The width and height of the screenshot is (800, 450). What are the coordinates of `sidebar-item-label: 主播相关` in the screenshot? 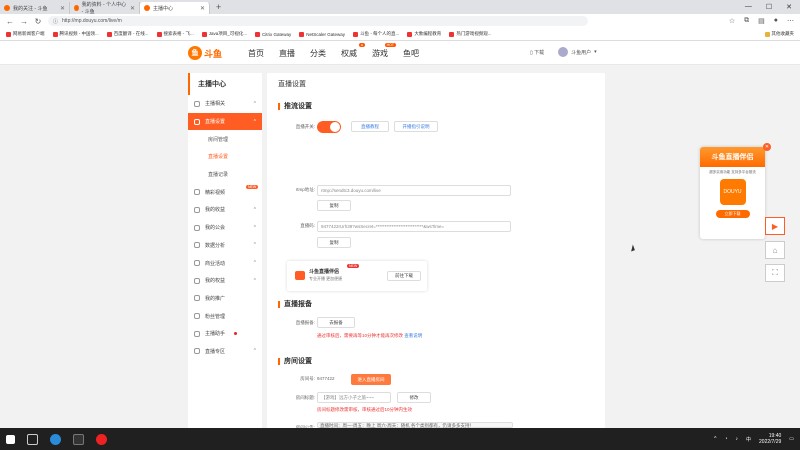 It's located at (215, 104).